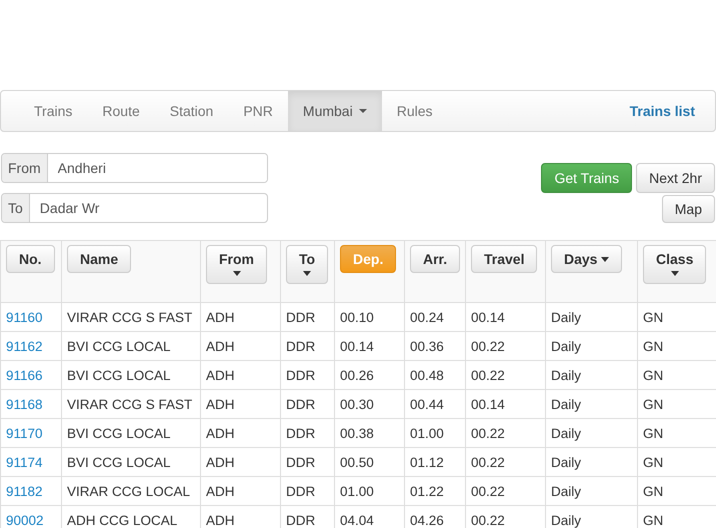 This screenshot has height=528, width=716. What do you see at coordinates (25, 168) in the screenshot?
I see `field-label: From` at bounding box center [25, 168].